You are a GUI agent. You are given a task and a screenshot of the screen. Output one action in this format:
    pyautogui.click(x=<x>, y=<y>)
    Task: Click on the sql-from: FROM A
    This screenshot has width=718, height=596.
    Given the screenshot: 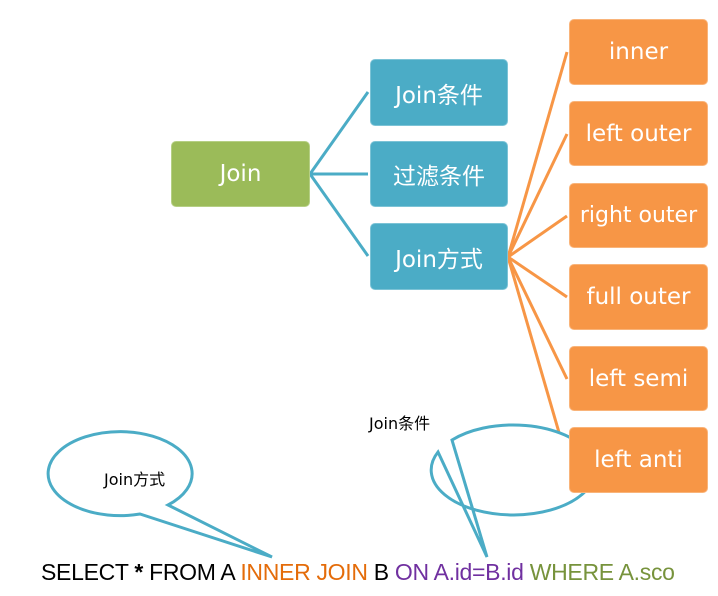 What is the action you would take?
    pyautogui.click(x=192, y=572)
    